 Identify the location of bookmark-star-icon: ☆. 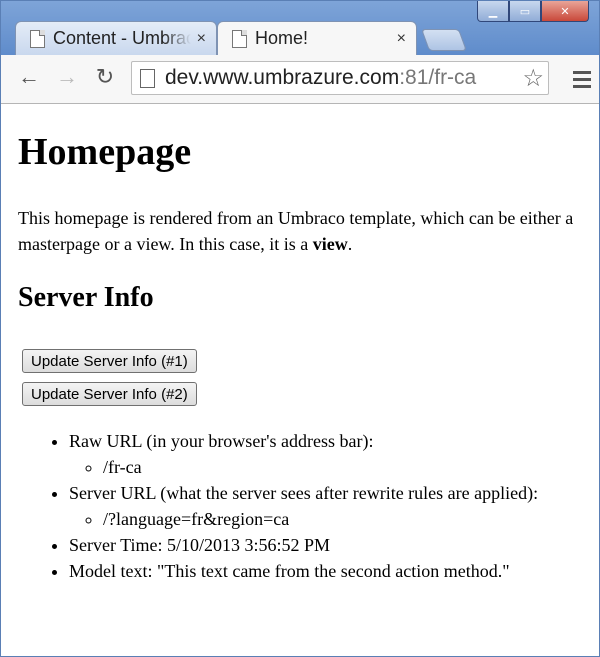
(533, 78).